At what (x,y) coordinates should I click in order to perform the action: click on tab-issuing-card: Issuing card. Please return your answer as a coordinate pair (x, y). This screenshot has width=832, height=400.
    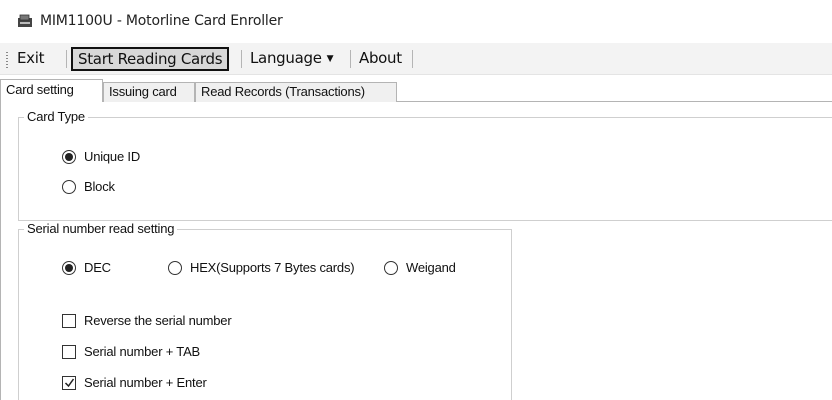
    Looking at the image, I should click on (149, 92).